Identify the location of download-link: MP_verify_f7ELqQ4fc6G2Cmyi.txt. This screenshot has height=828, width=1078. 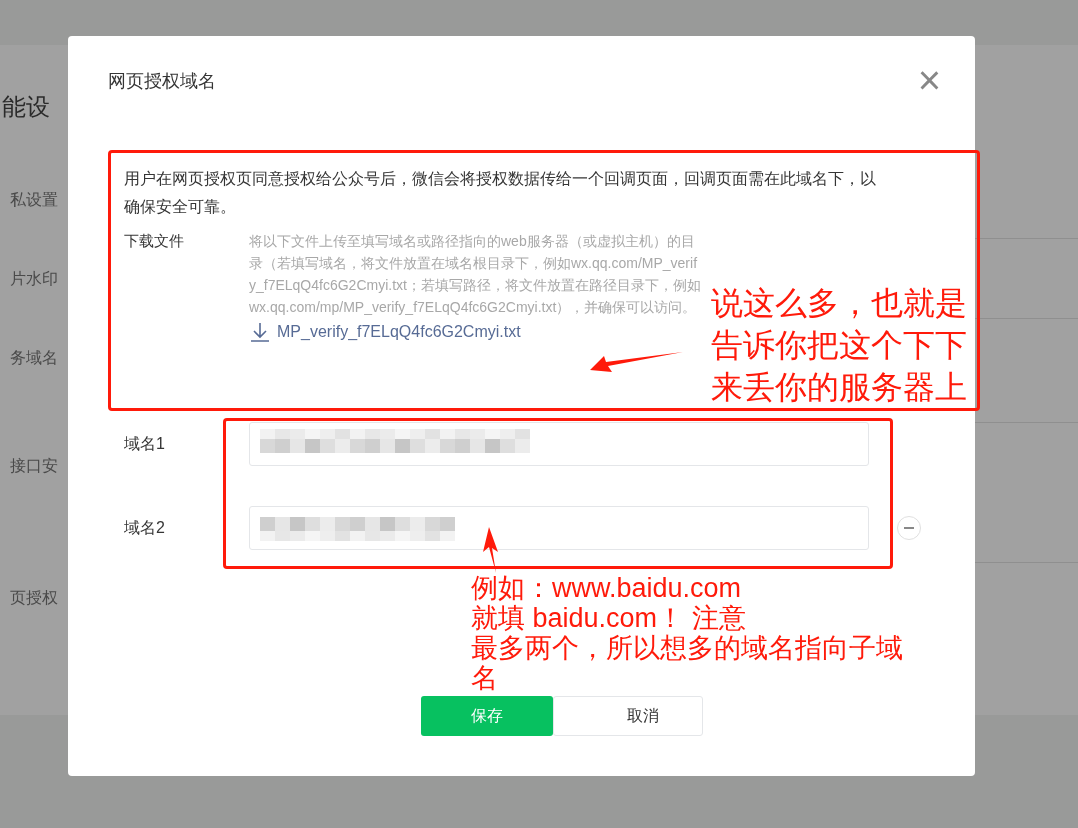
(385, 332).